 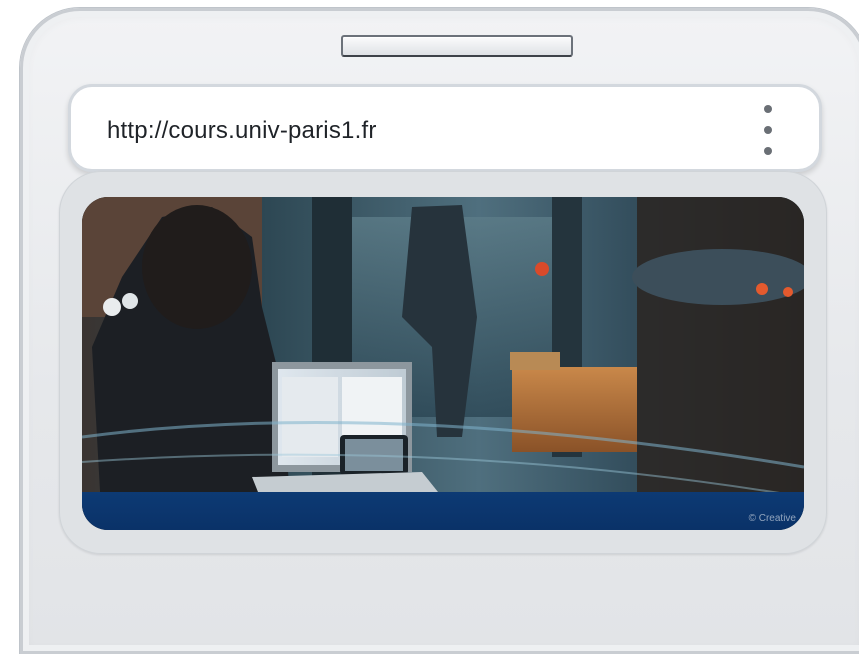 I want to click on phone-speaker-slot, so click(x=457, y=46).